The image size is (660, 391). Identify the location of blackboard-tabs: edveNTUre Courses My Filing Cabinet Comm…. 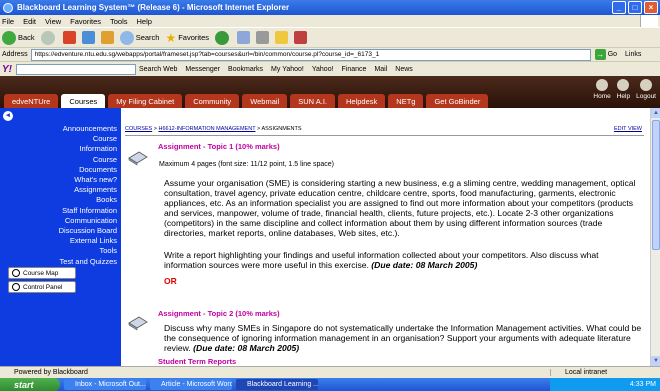
(247, 101).